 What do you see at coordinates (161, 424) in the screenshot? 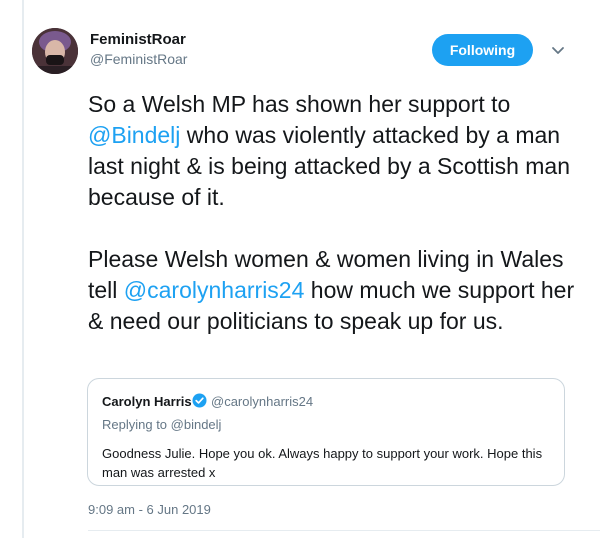
I see `replying-to: Replying to @bindelj` at bounding box center [161, 424].